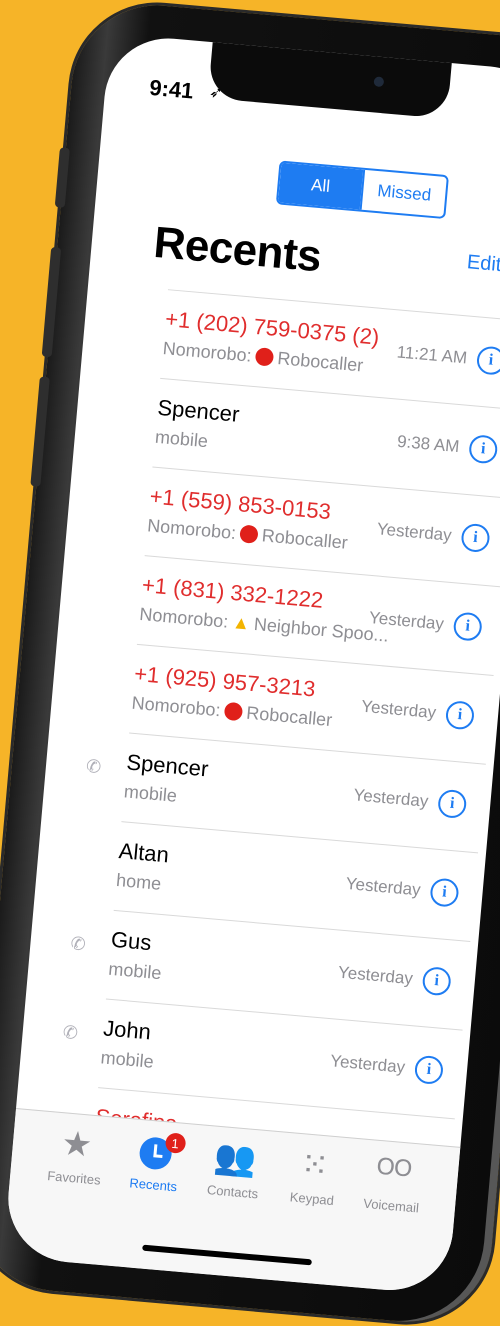 This screenshot has width=500, height=1326. Describe the element at coordinates (153, 1185) in the screenshot. I see `tab-label: Recents` at that location.